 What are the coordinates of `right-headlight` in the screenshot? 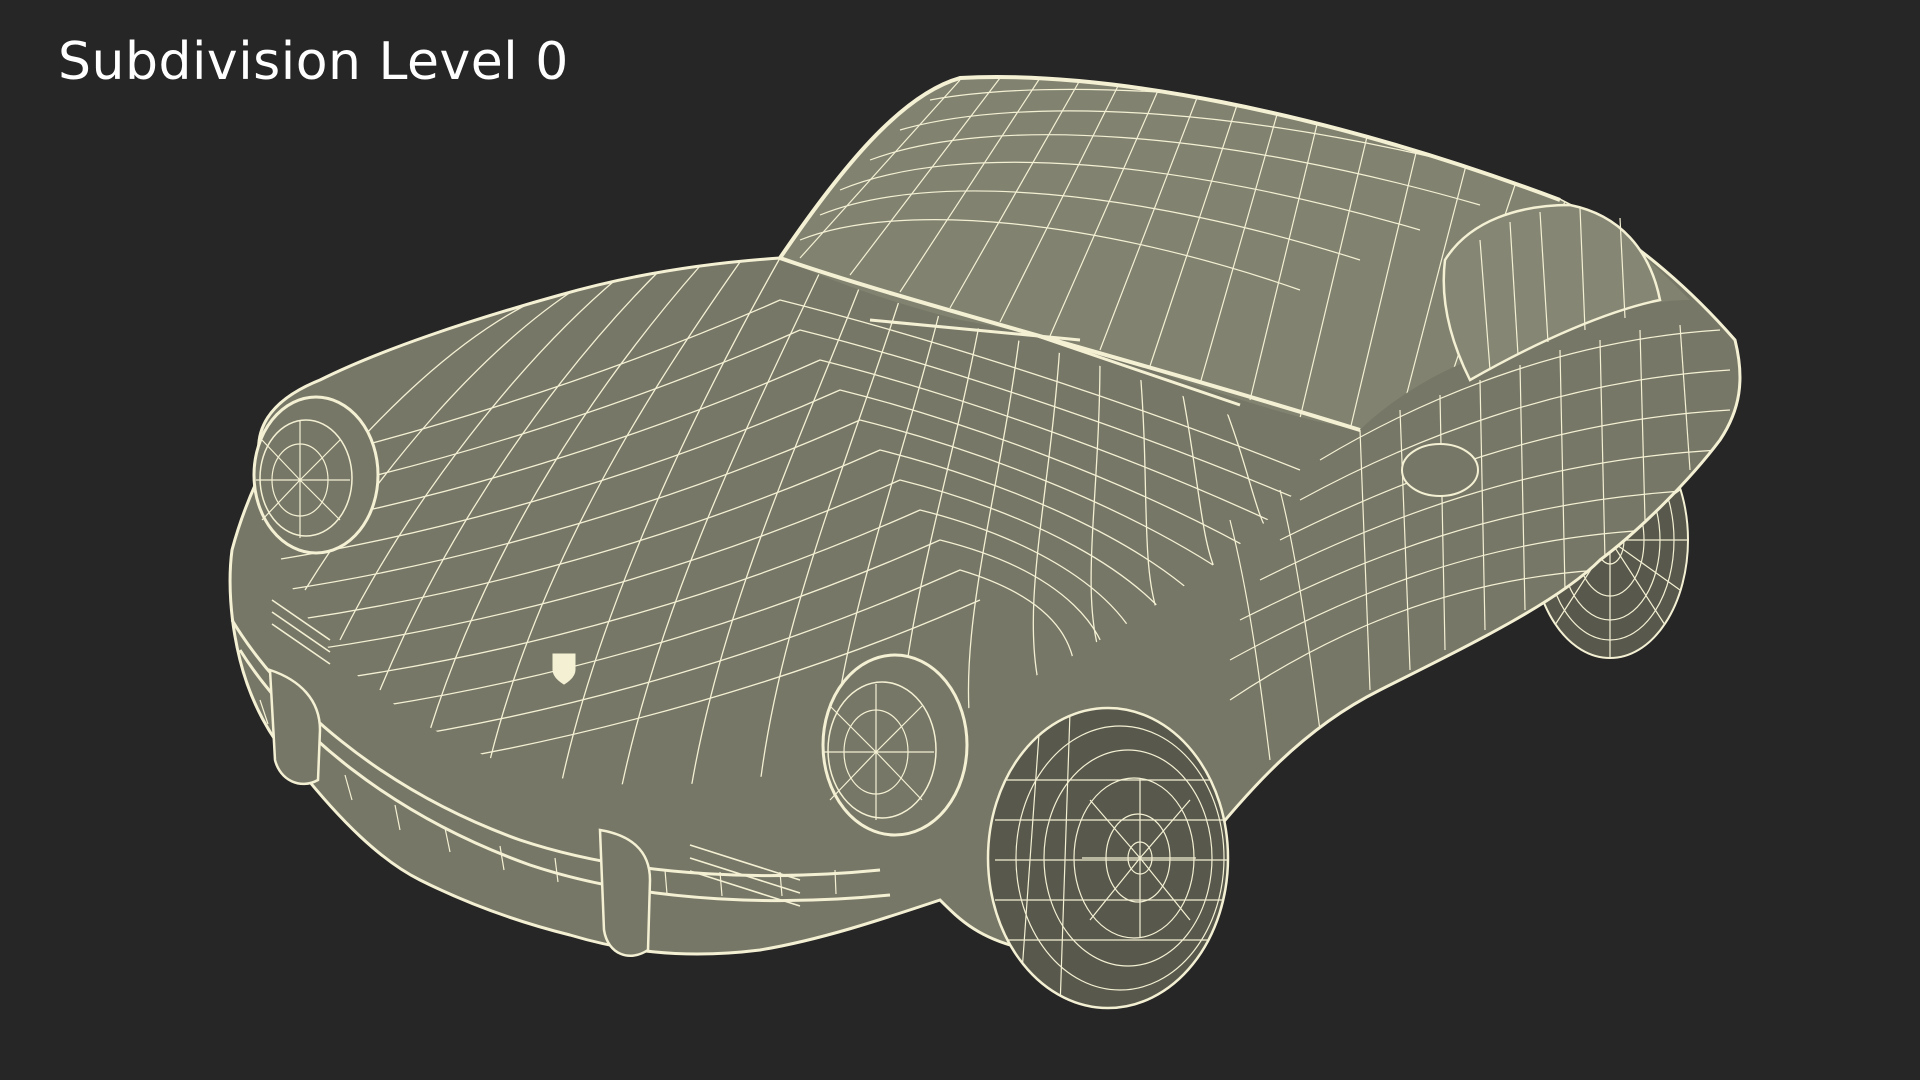 It's located at (895, 745).